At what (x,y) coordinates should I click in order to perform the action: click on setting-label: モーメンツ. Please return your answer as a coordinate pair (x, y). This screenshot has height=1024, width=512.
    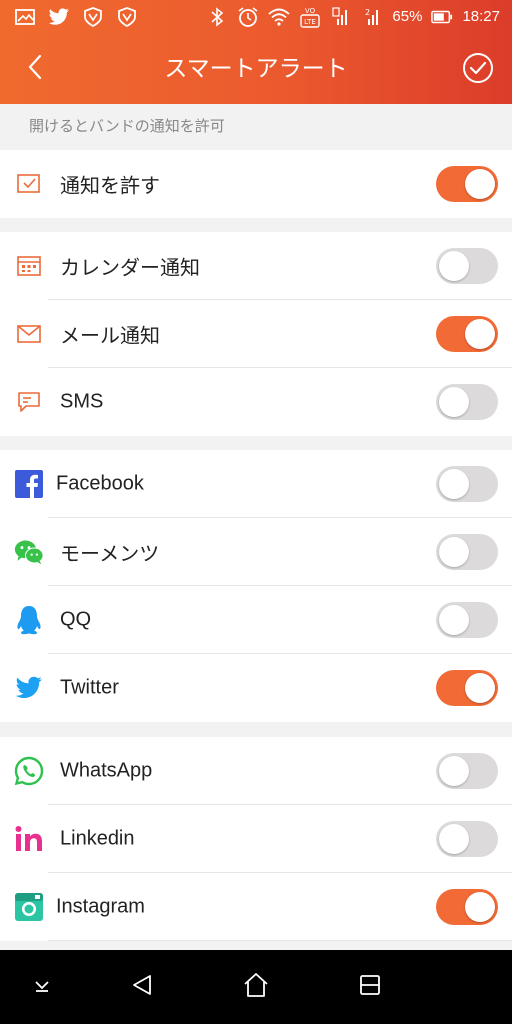
    Looking at the image, I should click on (110, 553).